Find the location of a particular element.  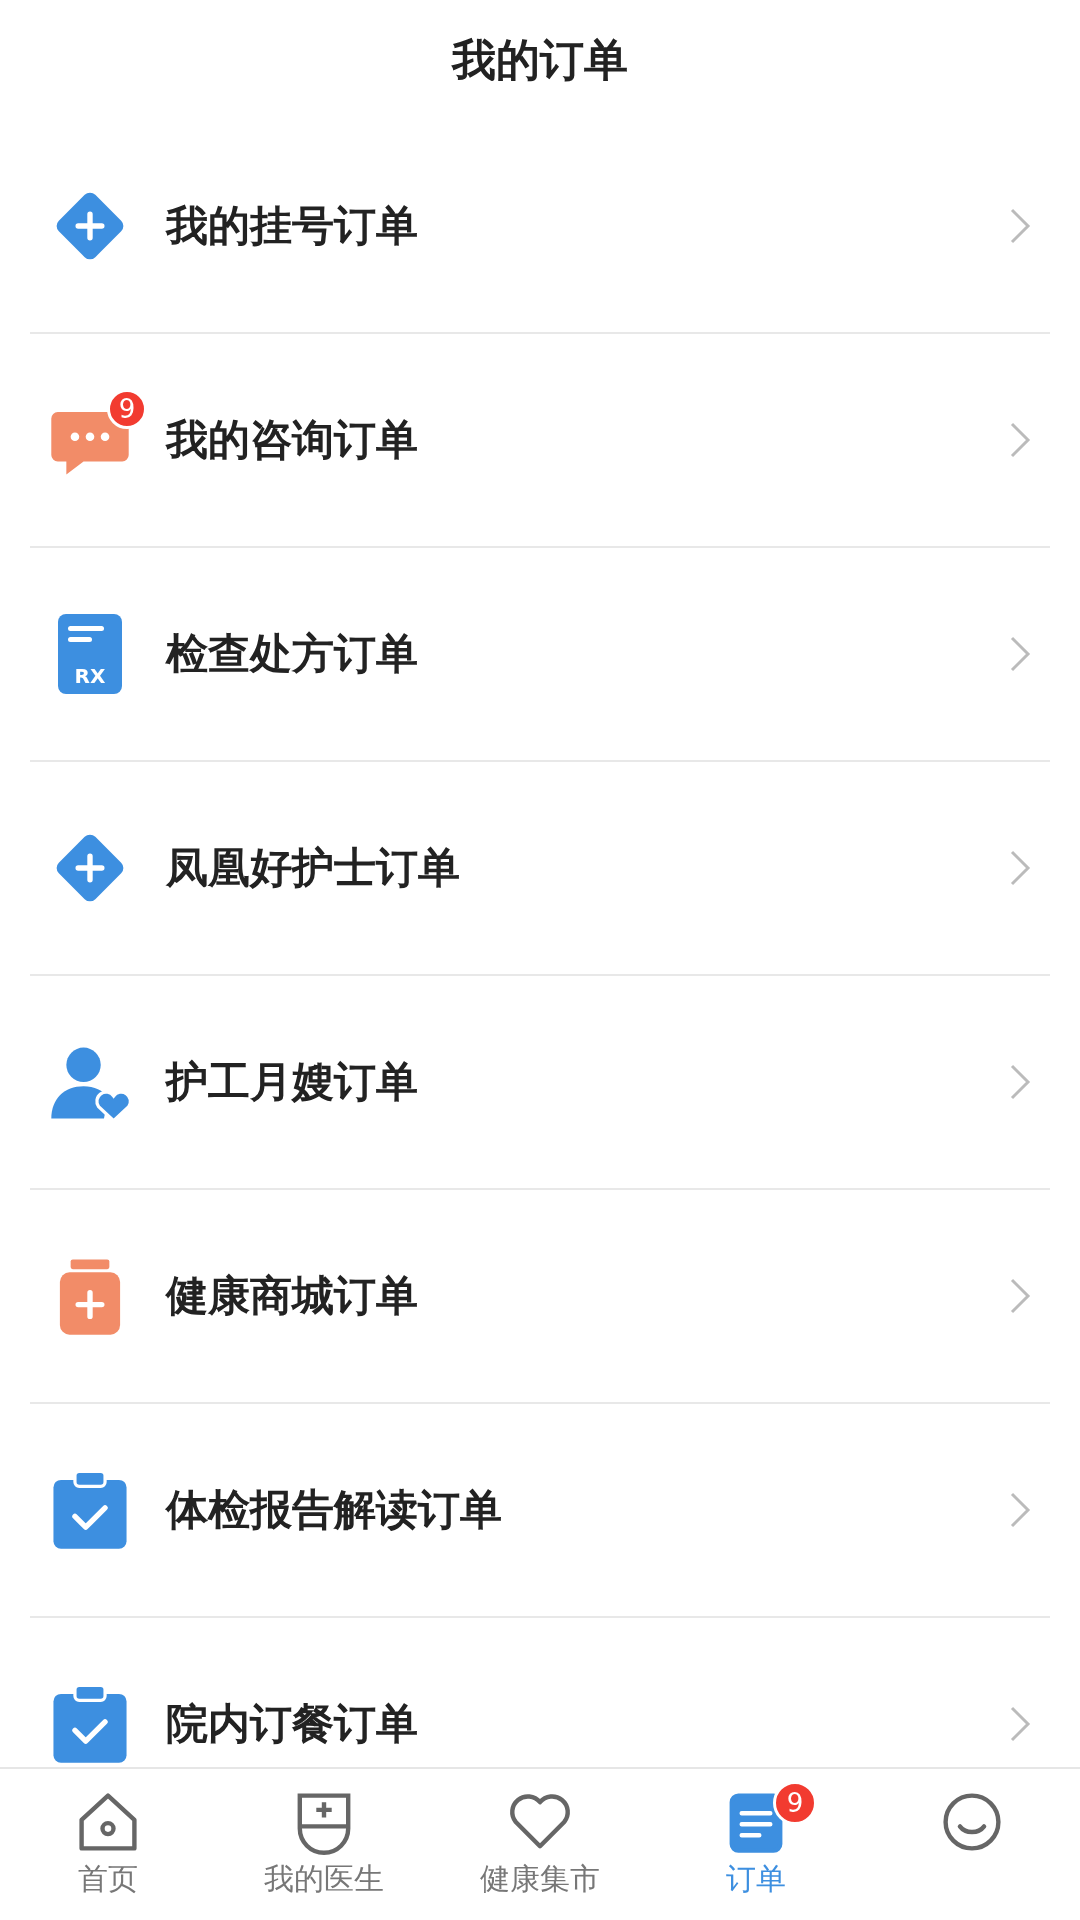

nav-tab: 健康集市 is located at coordinates (540, 1844).